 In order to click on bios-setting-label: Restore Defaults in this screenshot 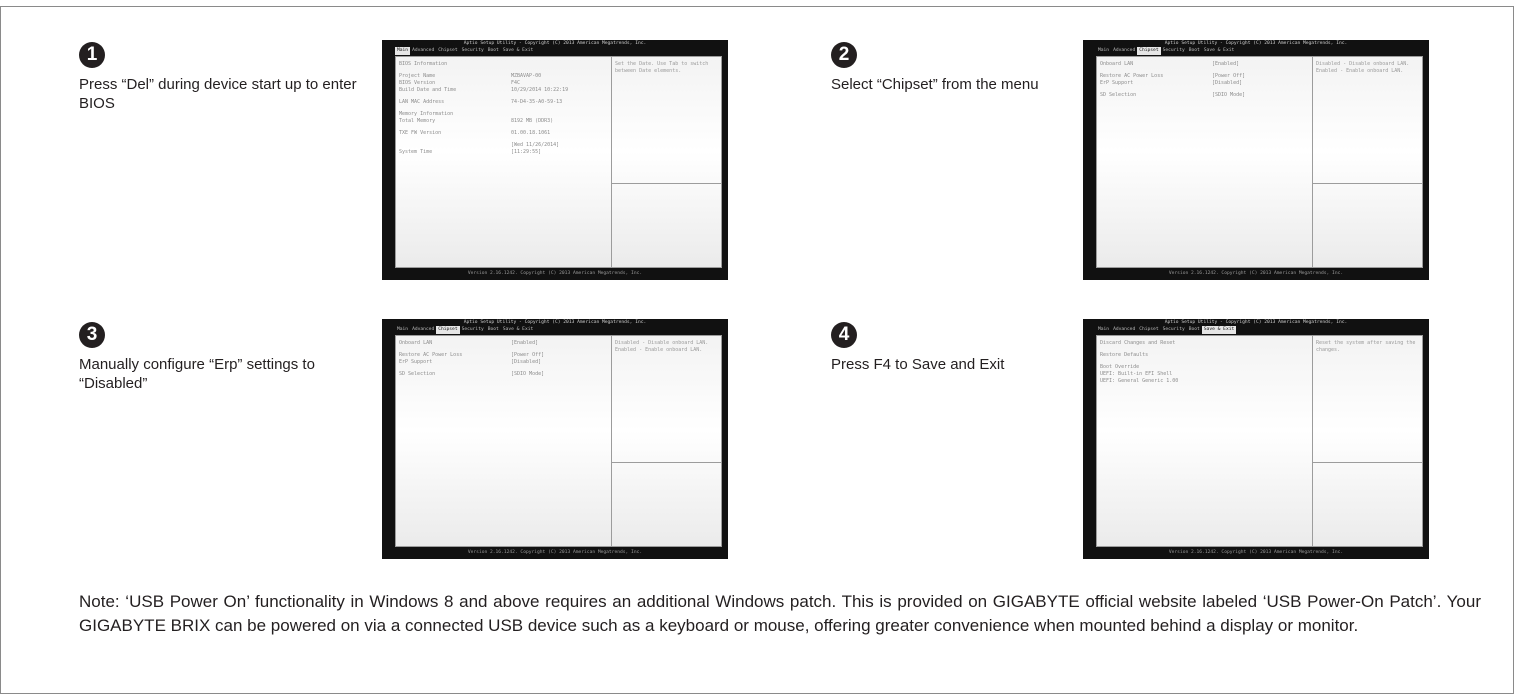, I will do `click(1124, 355)`.